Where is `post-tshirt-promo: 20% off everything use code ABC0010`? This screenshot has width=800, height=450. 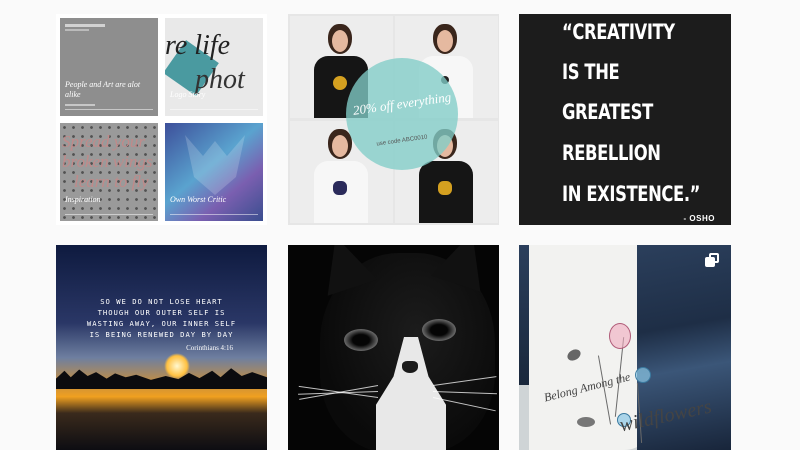
post-tshirt-promo: 20% off everything use code ABC0010 is located at coordinates (393, 119).